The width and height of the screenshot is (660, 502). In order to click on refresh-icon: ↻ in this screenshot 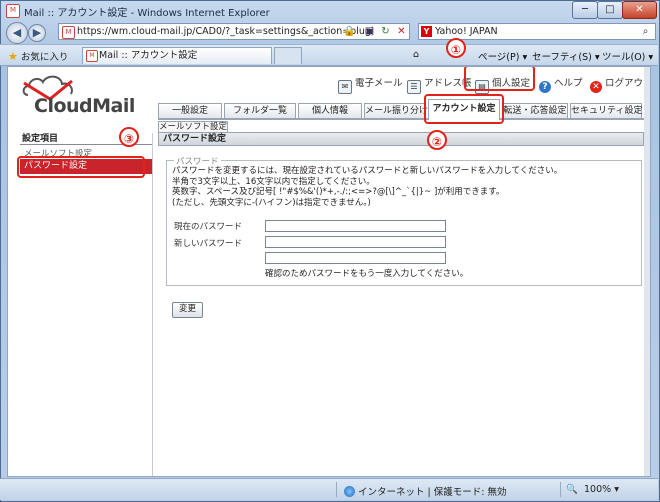, I will do `click(385, 31)`.